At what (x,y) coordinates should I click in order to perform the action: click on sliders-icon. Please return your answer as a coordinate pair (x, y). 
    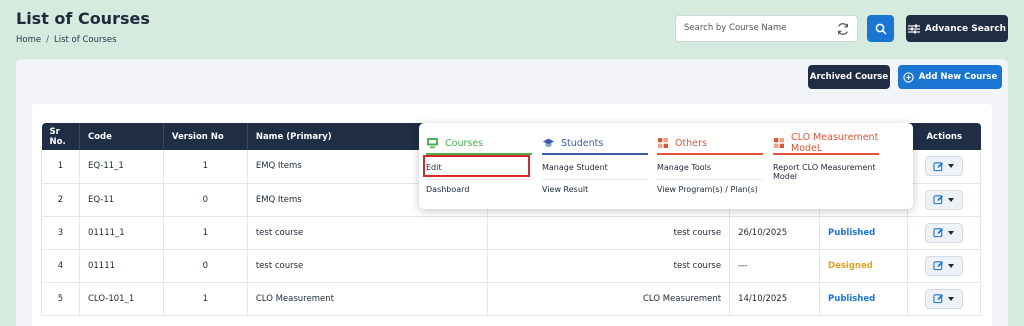
    Looking at the image, I should click on (913, 28).